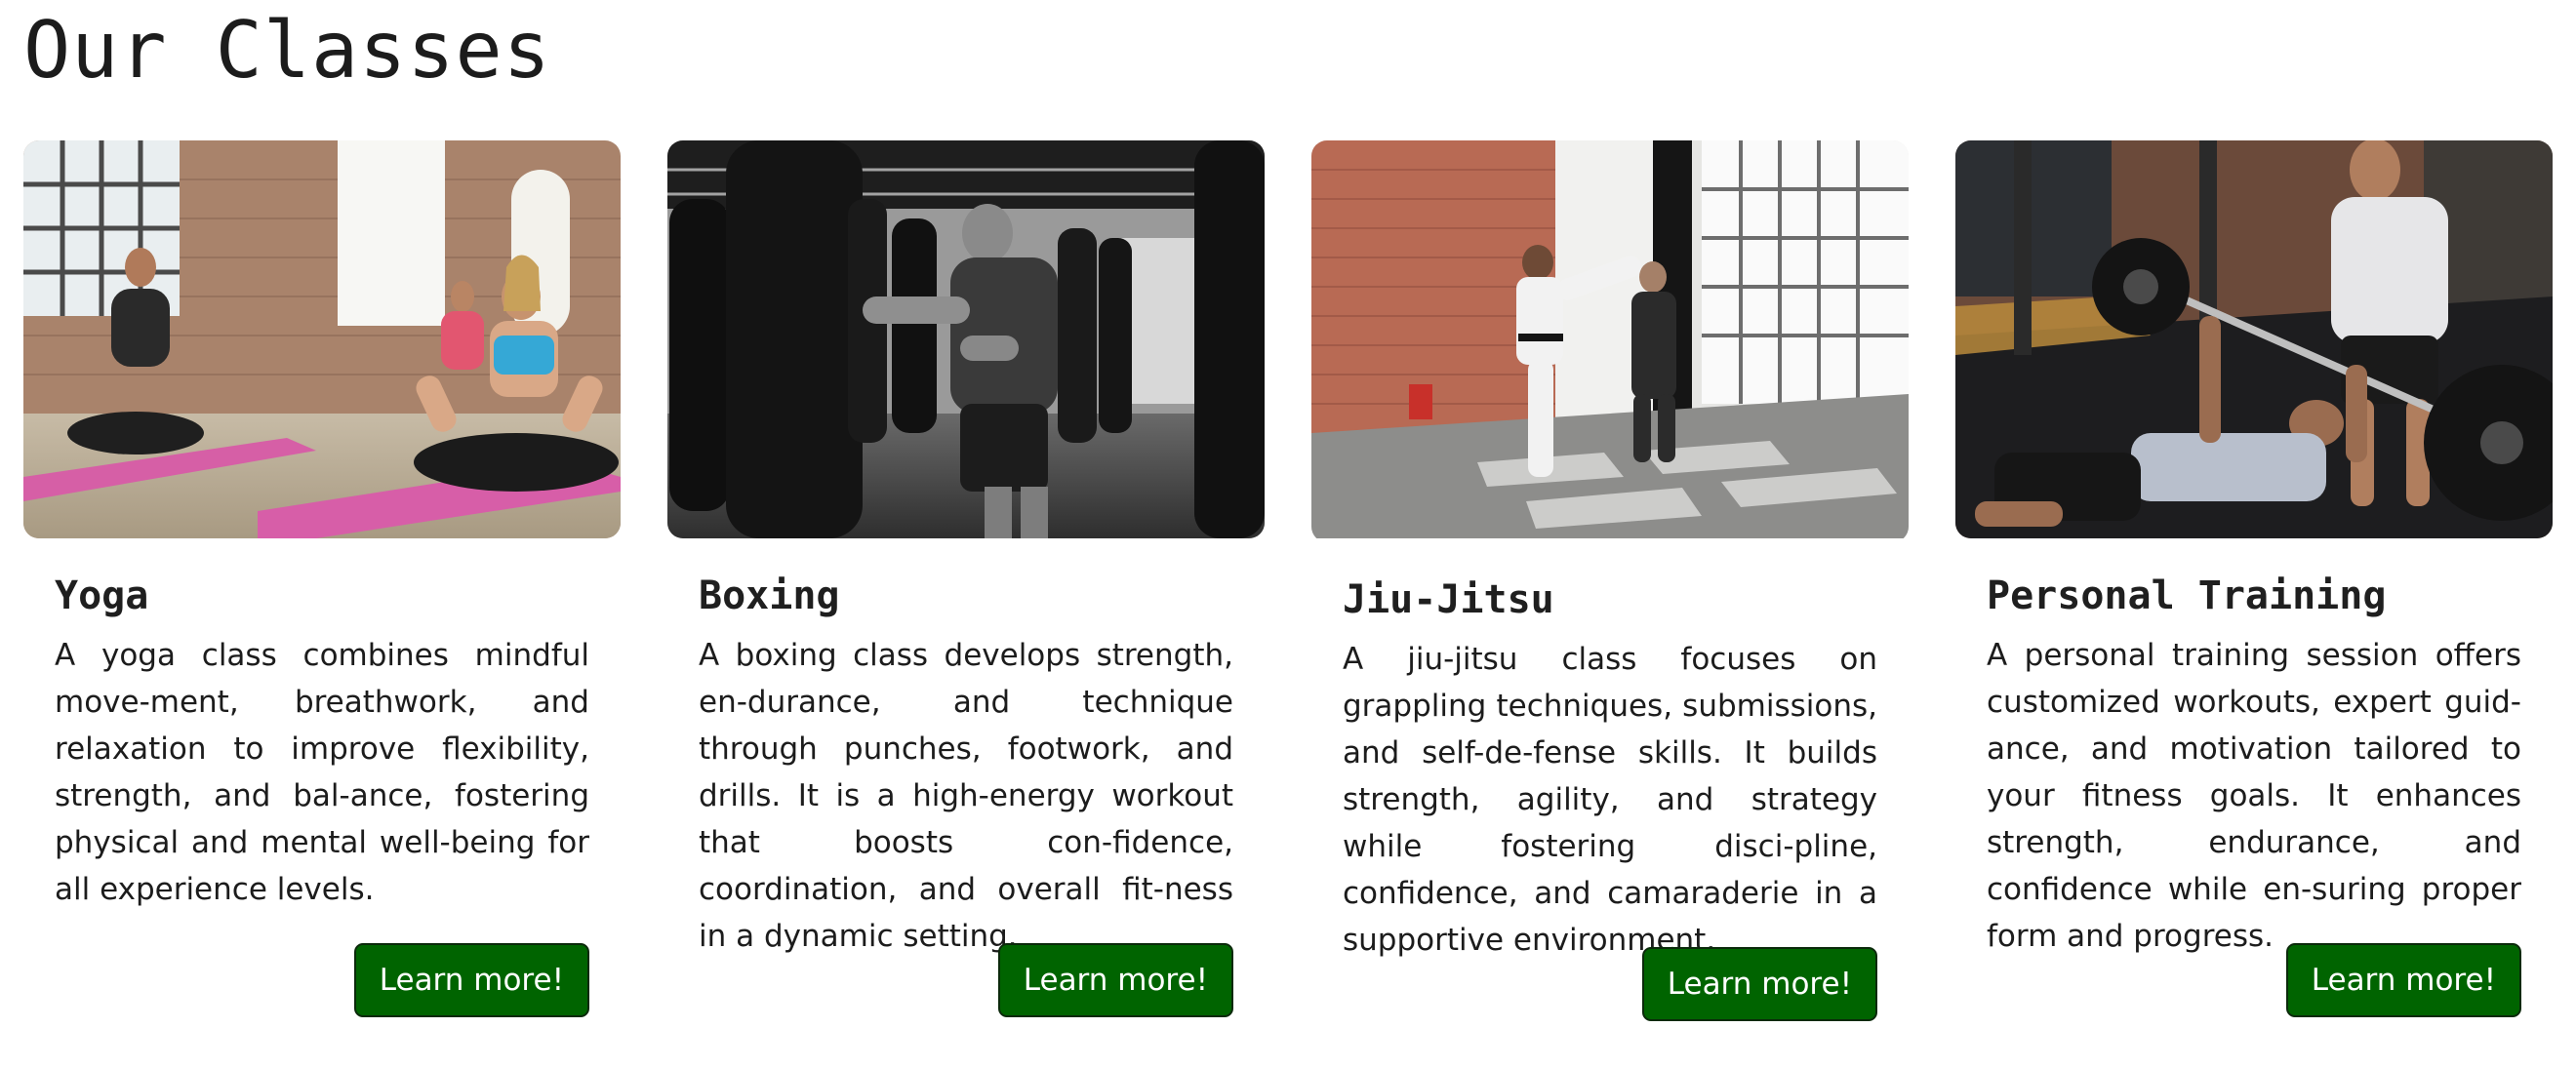  What do you see at coordinates (2187, 595) in the screenshot?
I see `class-title-personal-training: Personal Training` at bounding box center [2187, 595].